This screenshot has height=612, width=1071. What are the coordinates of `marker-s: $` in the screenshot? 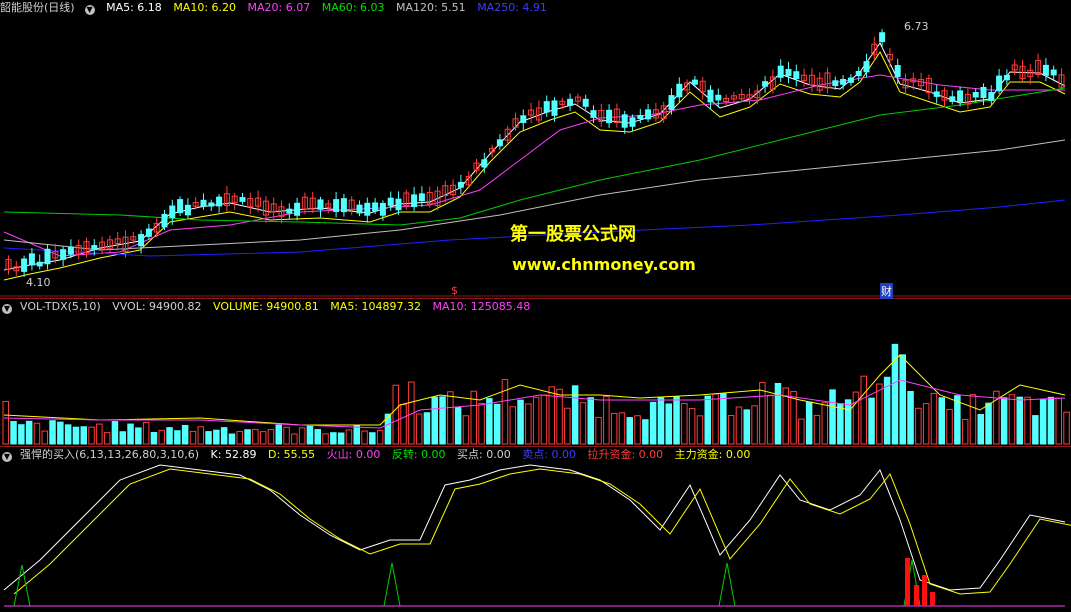 It's located at (454, 290).